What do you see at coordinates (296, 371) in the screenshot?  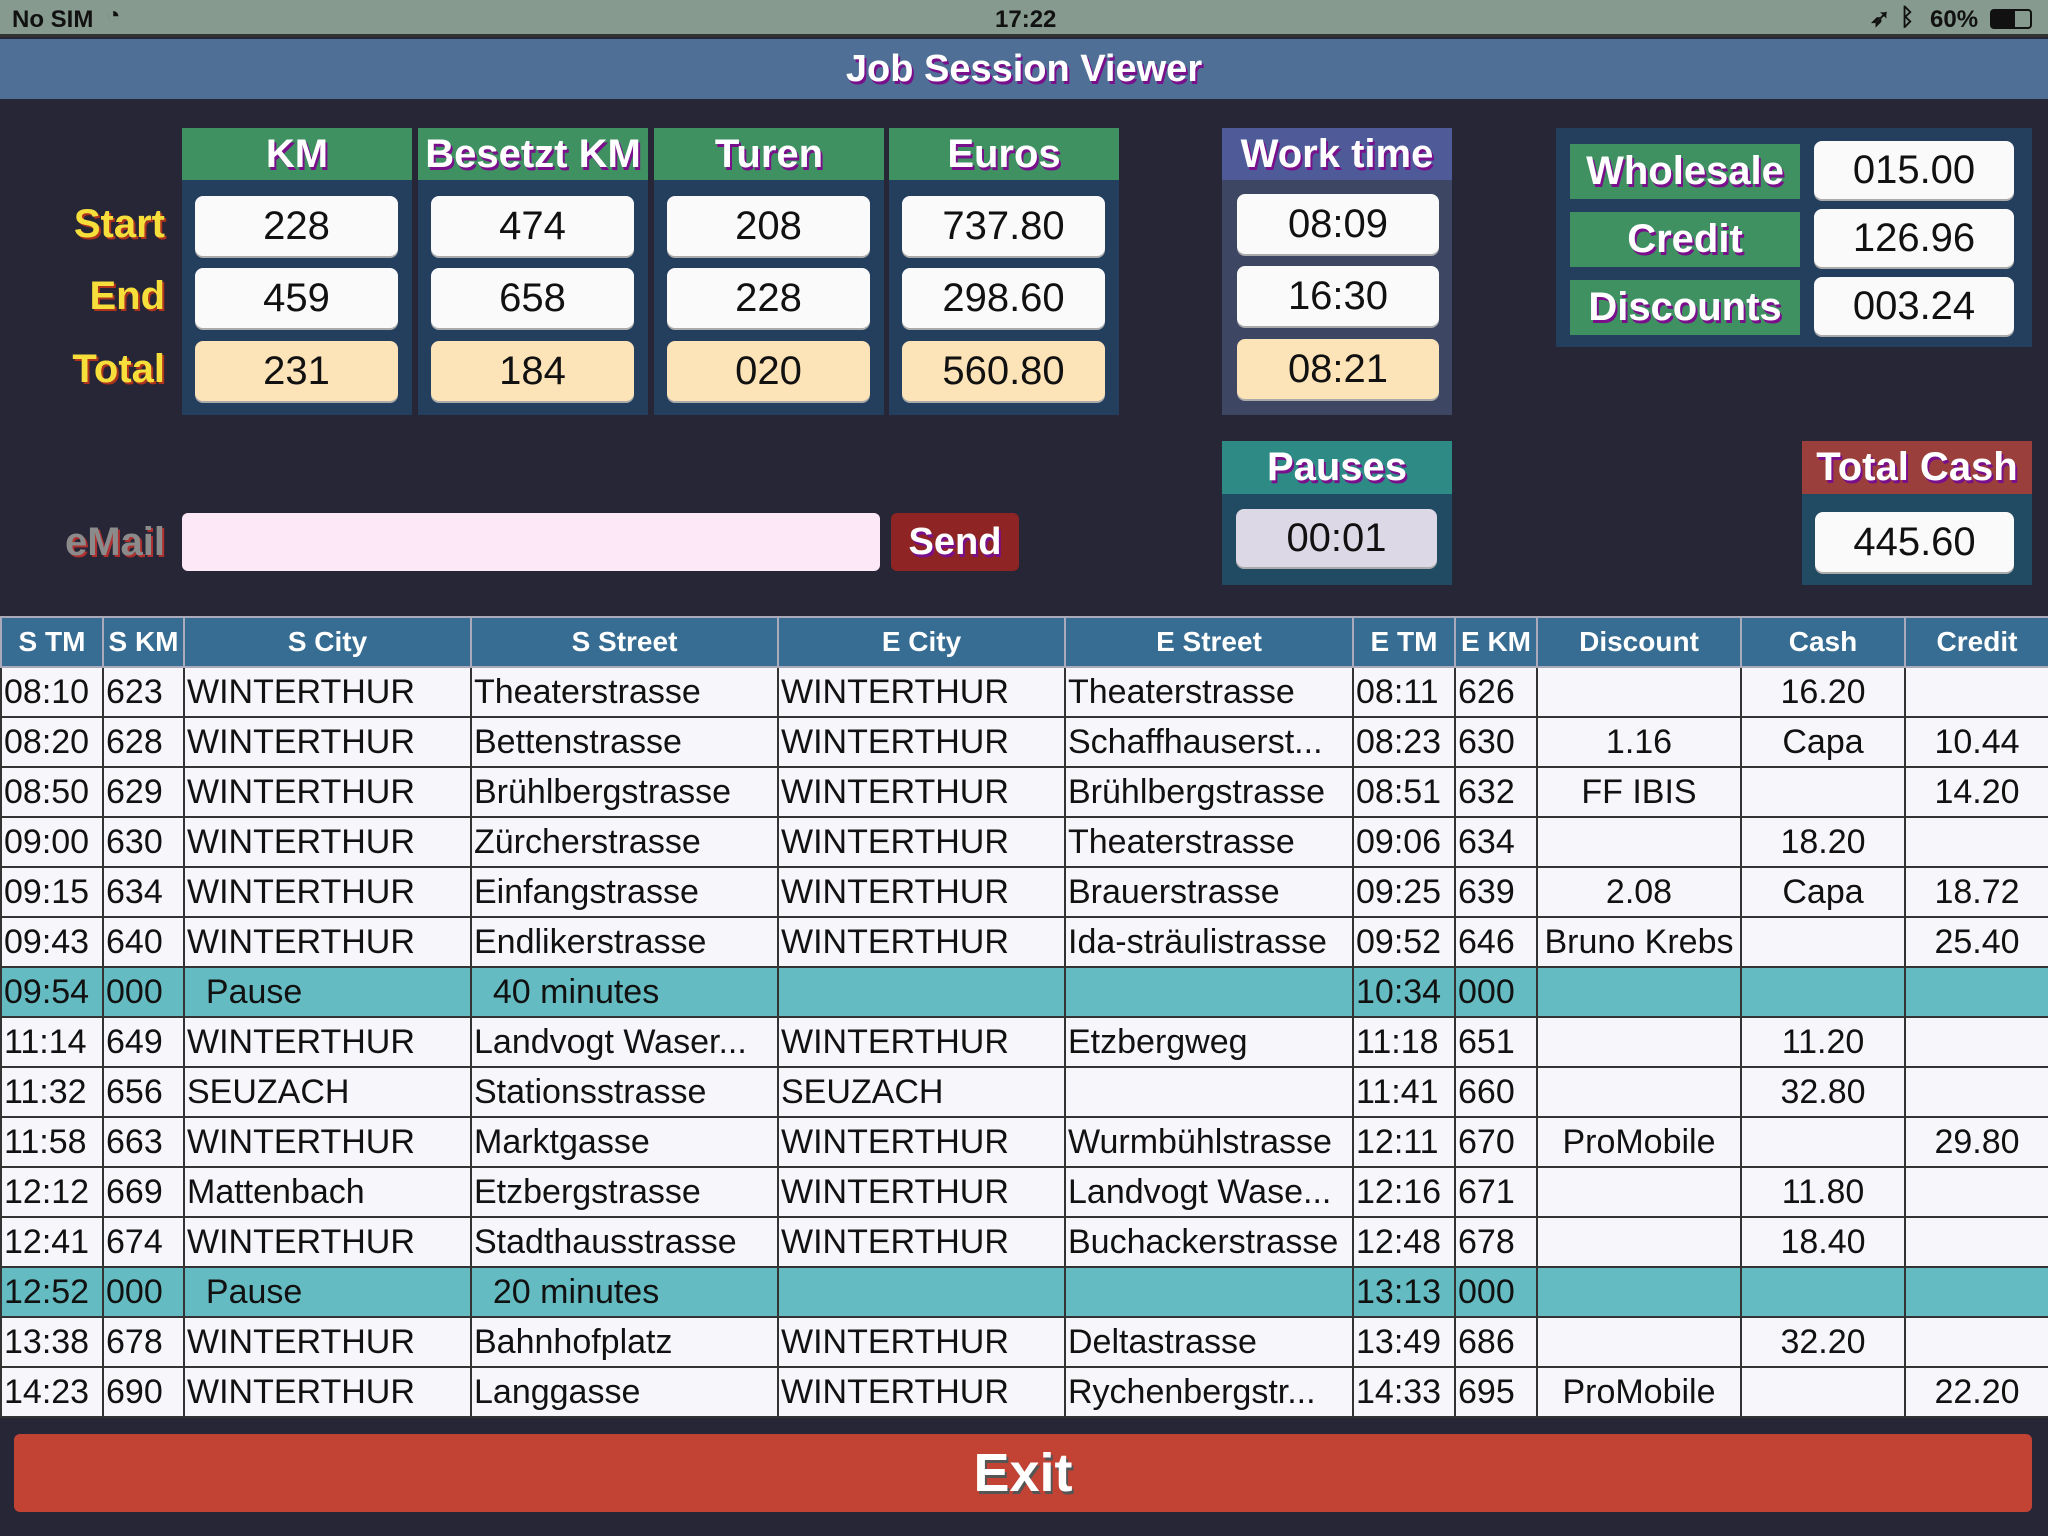 I see `value-field: 231` at bounding box center [296, 371].